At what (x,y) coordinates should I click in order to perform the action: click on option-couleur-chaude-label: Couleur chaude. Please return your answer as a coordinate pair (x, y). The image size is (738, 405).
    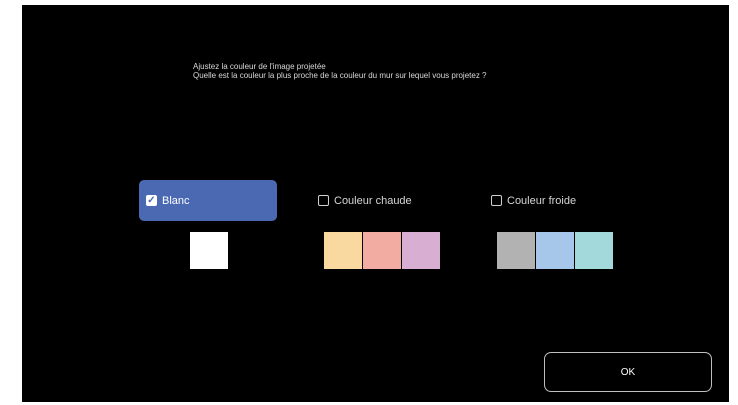
    Looking at the image, I should click on (373, 200).